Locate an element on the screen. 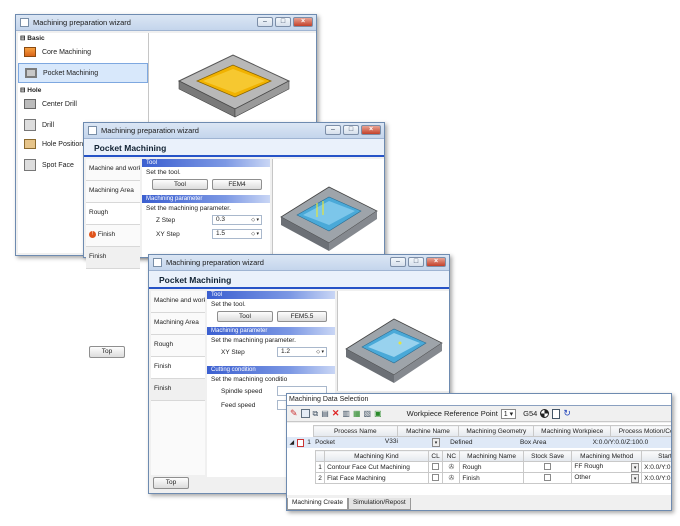 The height and width of the screenshot is (526, 680). col-machining-method: Machining Method is located at coordinates (607, 456).